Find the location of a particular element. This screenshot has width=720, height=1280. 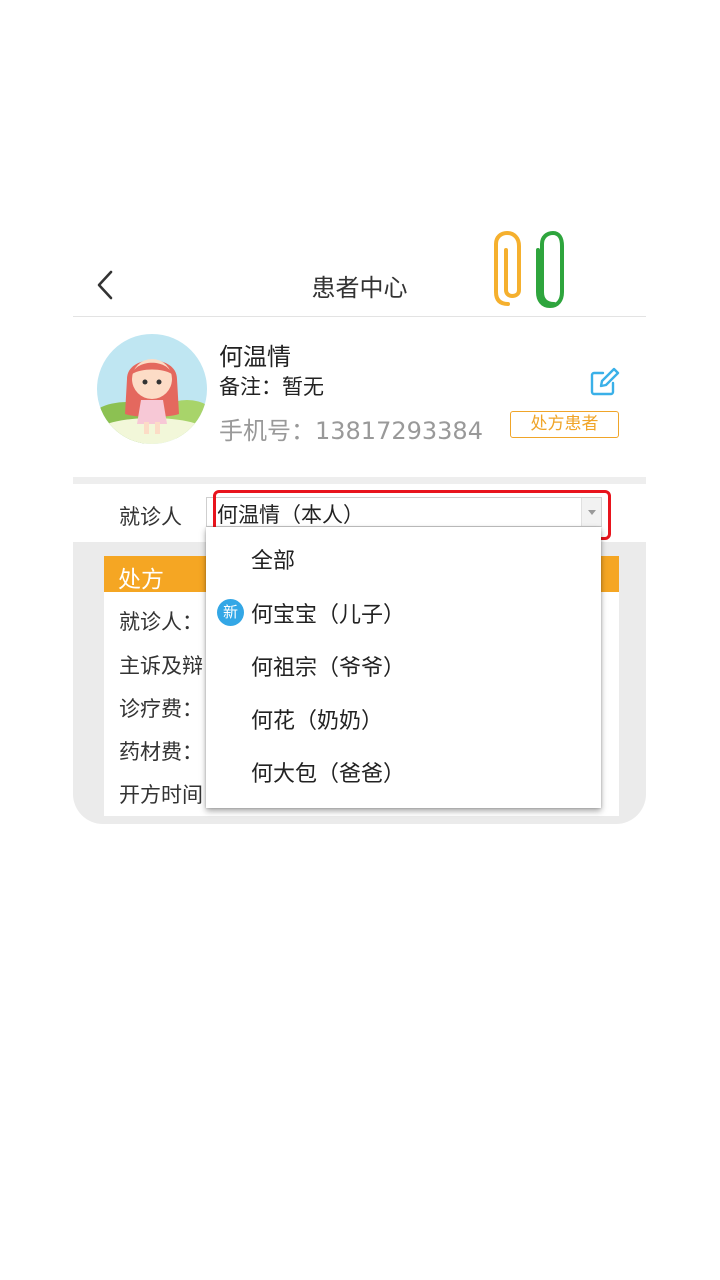

patient-name: 何温情 is located at coordinates (255, 357).